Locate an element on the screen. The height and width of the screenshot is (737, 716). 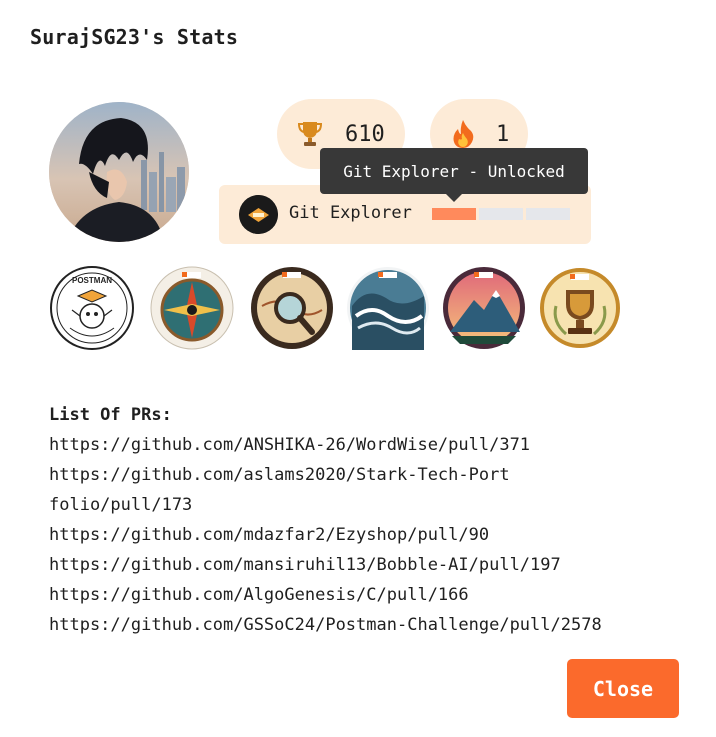
fire-icon is located at coordinates (463, 134).